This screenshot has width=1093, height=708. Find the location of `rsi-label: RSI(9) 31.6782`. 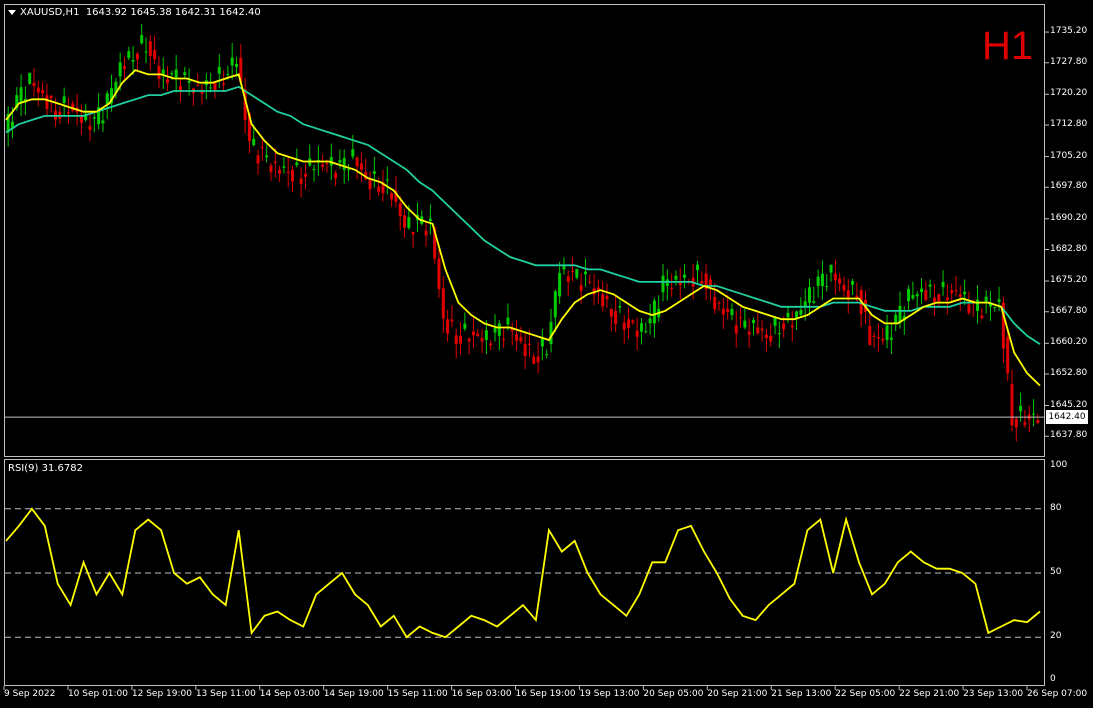

rsi-label: RSI(9) 31.6782 is located at coordinates (45, 468).